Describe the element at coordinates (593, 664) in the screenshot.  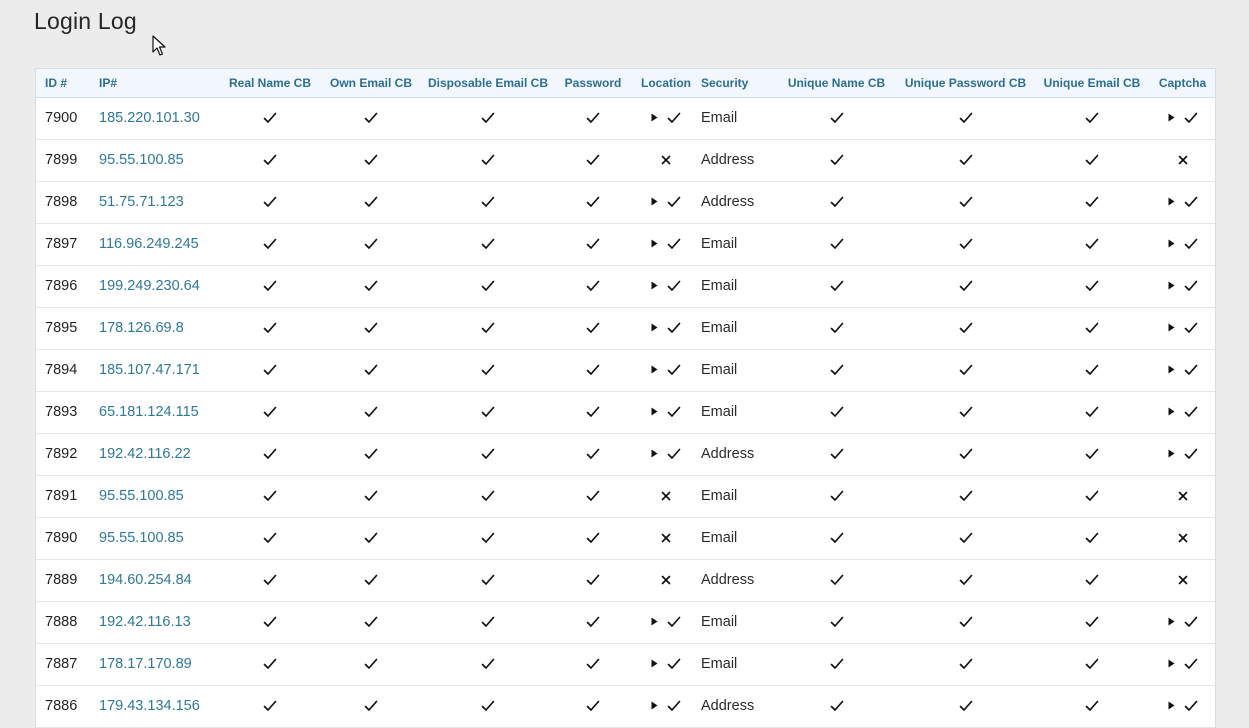
I see `password-cell` at that location.